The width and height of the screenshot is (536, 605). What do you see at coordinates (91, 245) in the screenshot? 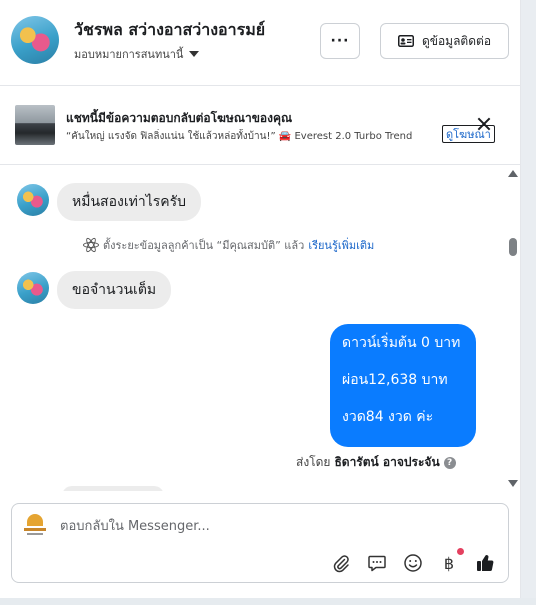
I see `atom-icon` at bounding box center [91, 245].